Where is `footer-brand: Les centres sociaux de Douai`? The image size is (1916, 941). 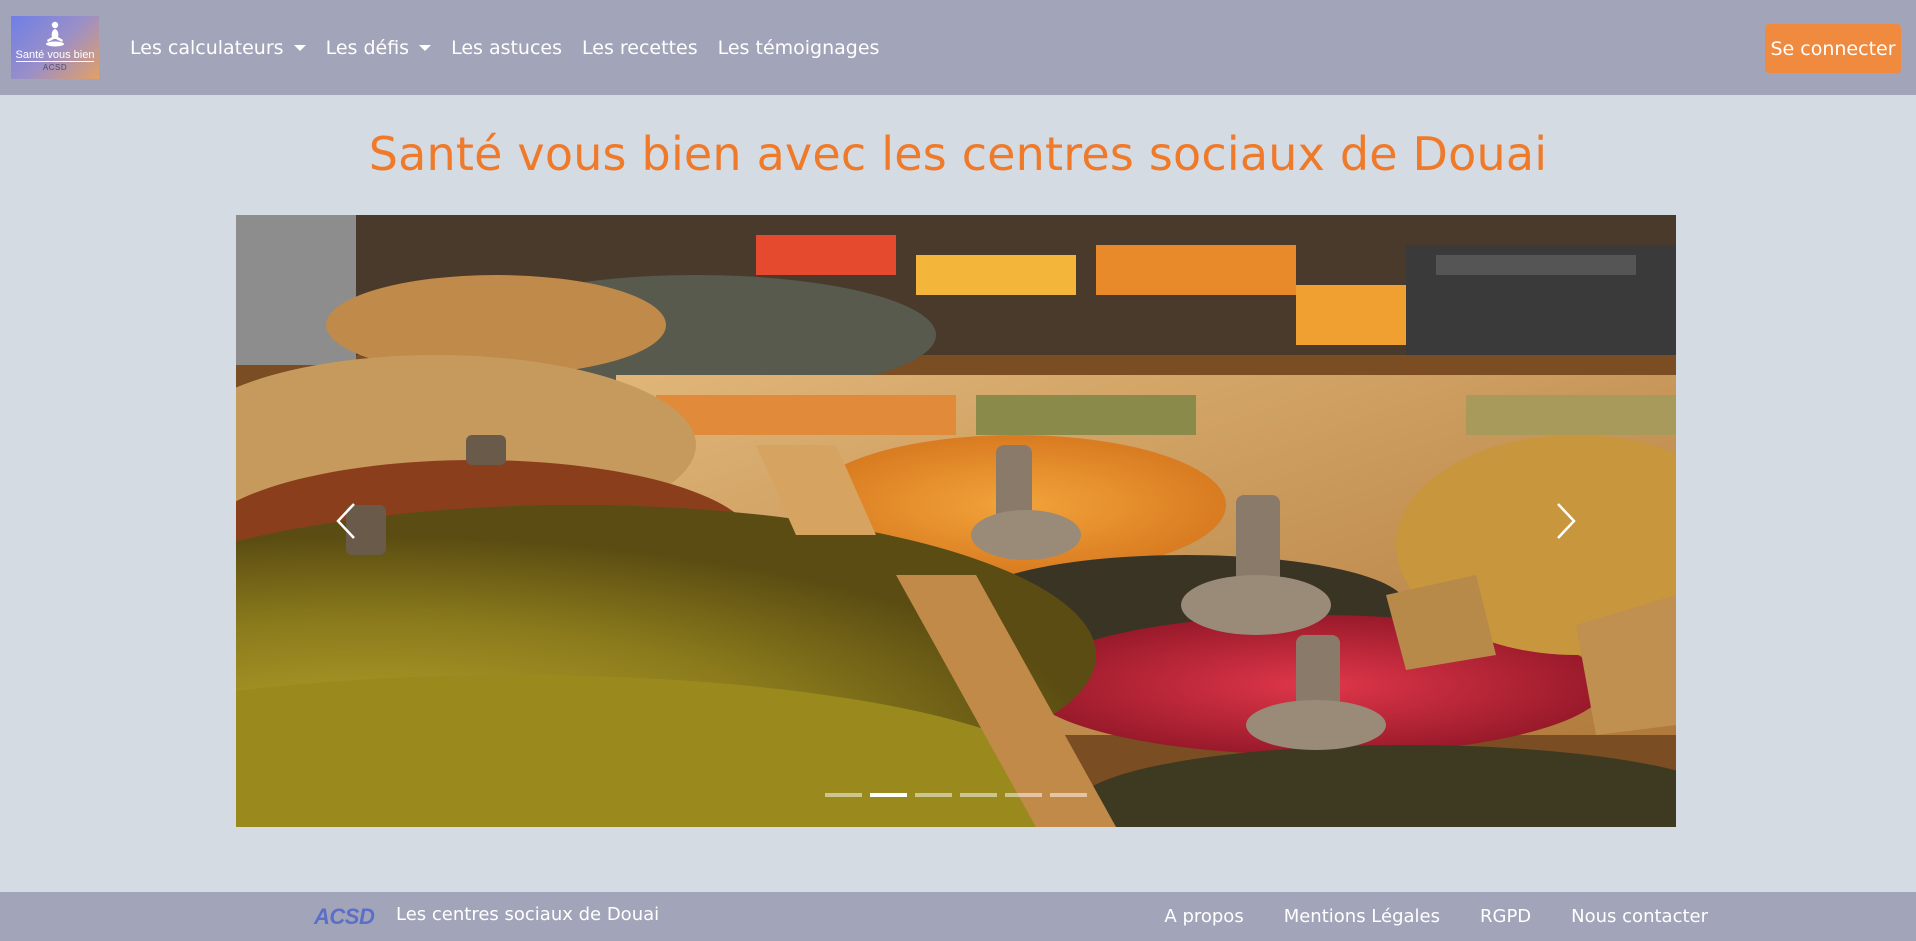
footer-brand: Les centres sociaux de Douai is located at coordinates (528, 914).